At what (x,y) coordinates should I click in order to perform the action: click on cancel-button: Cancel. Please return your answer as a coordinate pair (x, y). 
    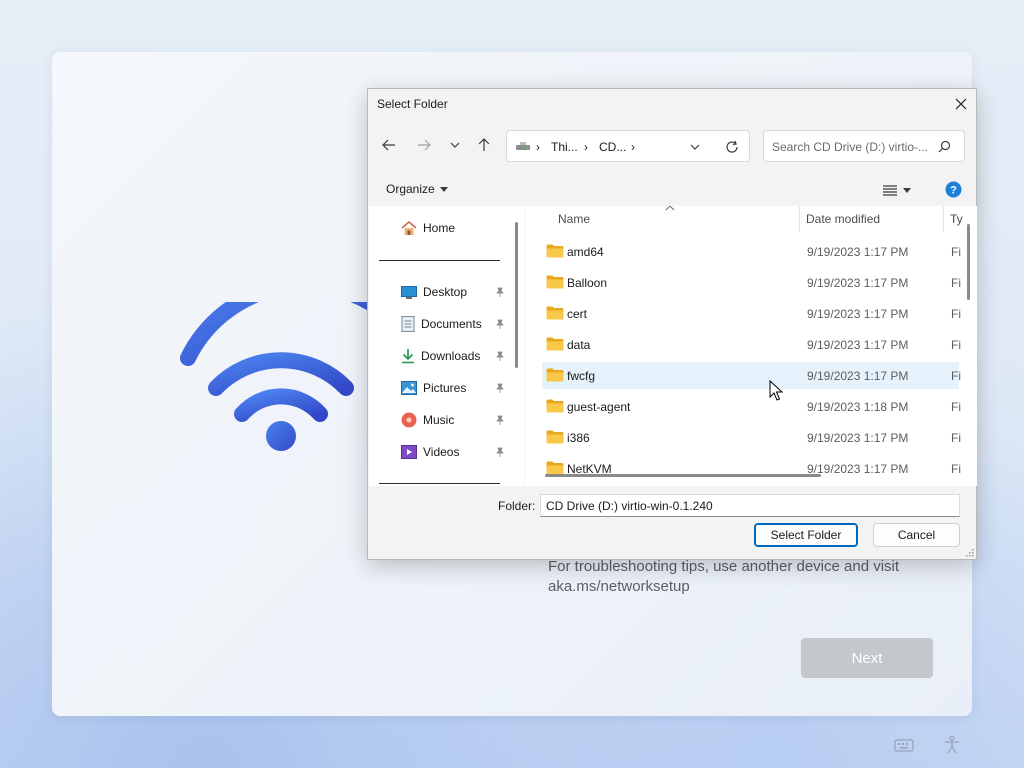
    Looking at the image, I should click on (916, 535).